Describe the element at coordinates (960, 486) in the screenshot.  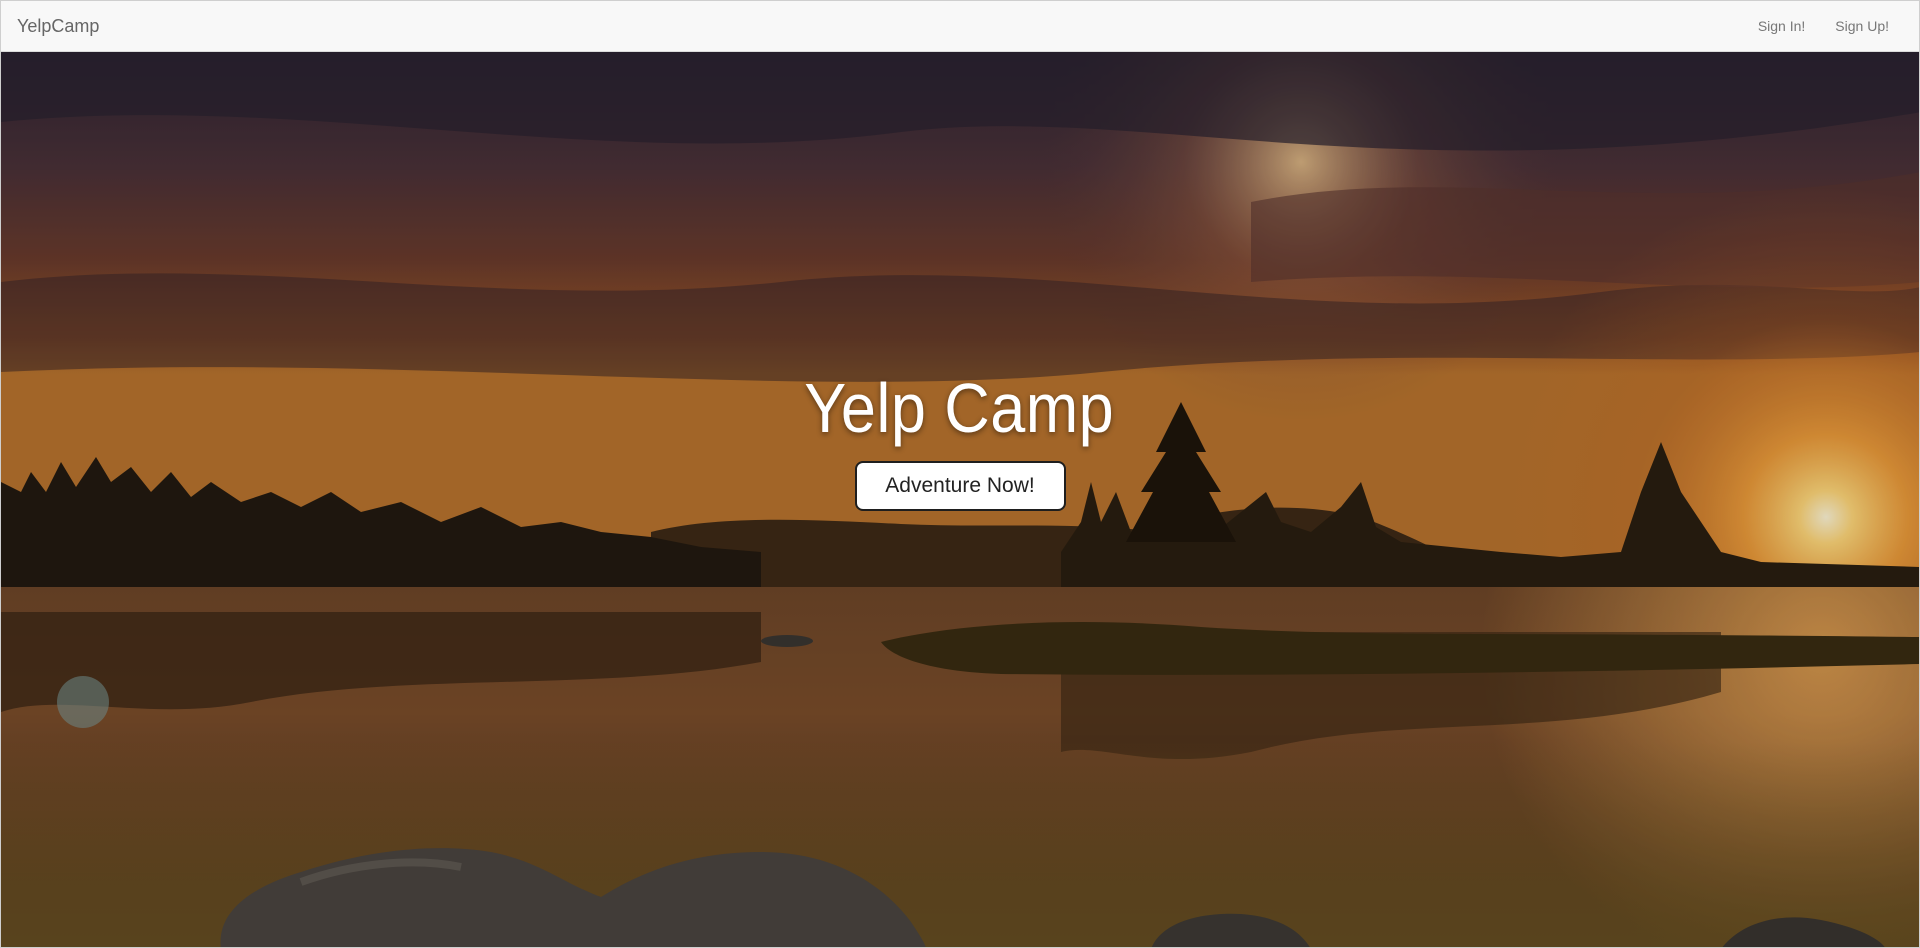
I see `adventure-now-button: Adventure Now!` at that location.